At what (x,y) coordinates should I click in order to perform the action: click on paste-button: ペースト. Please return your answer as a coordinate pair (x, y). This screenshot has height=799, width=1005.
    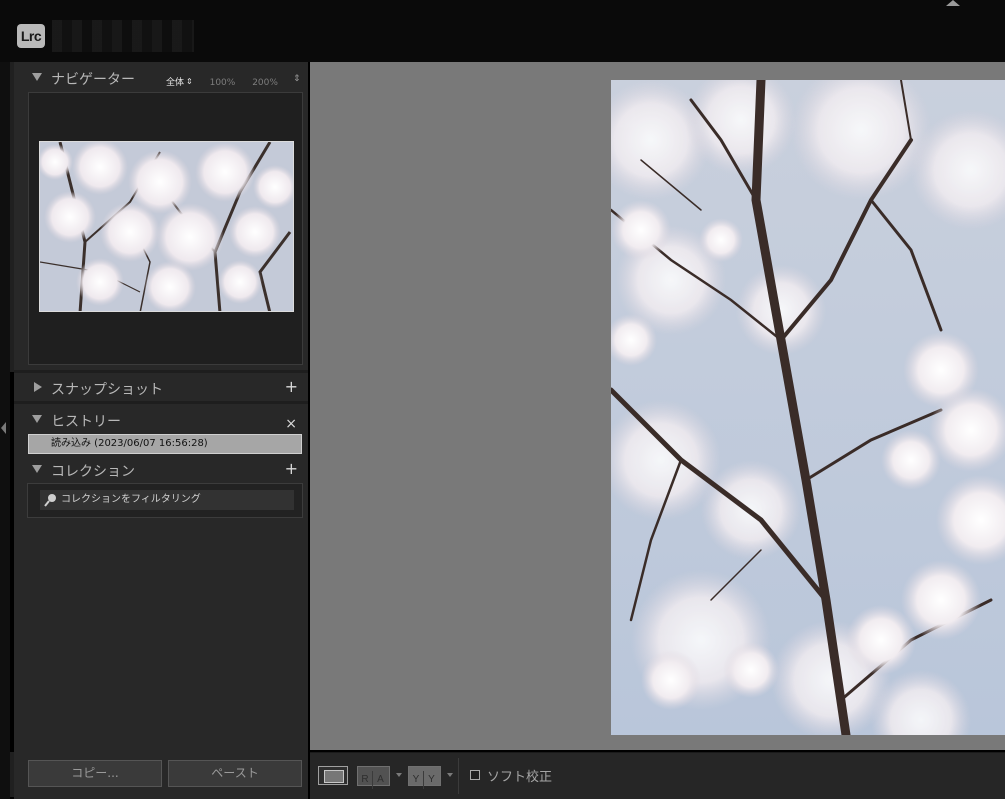
    Looking at the image, I should click on (235, 773).